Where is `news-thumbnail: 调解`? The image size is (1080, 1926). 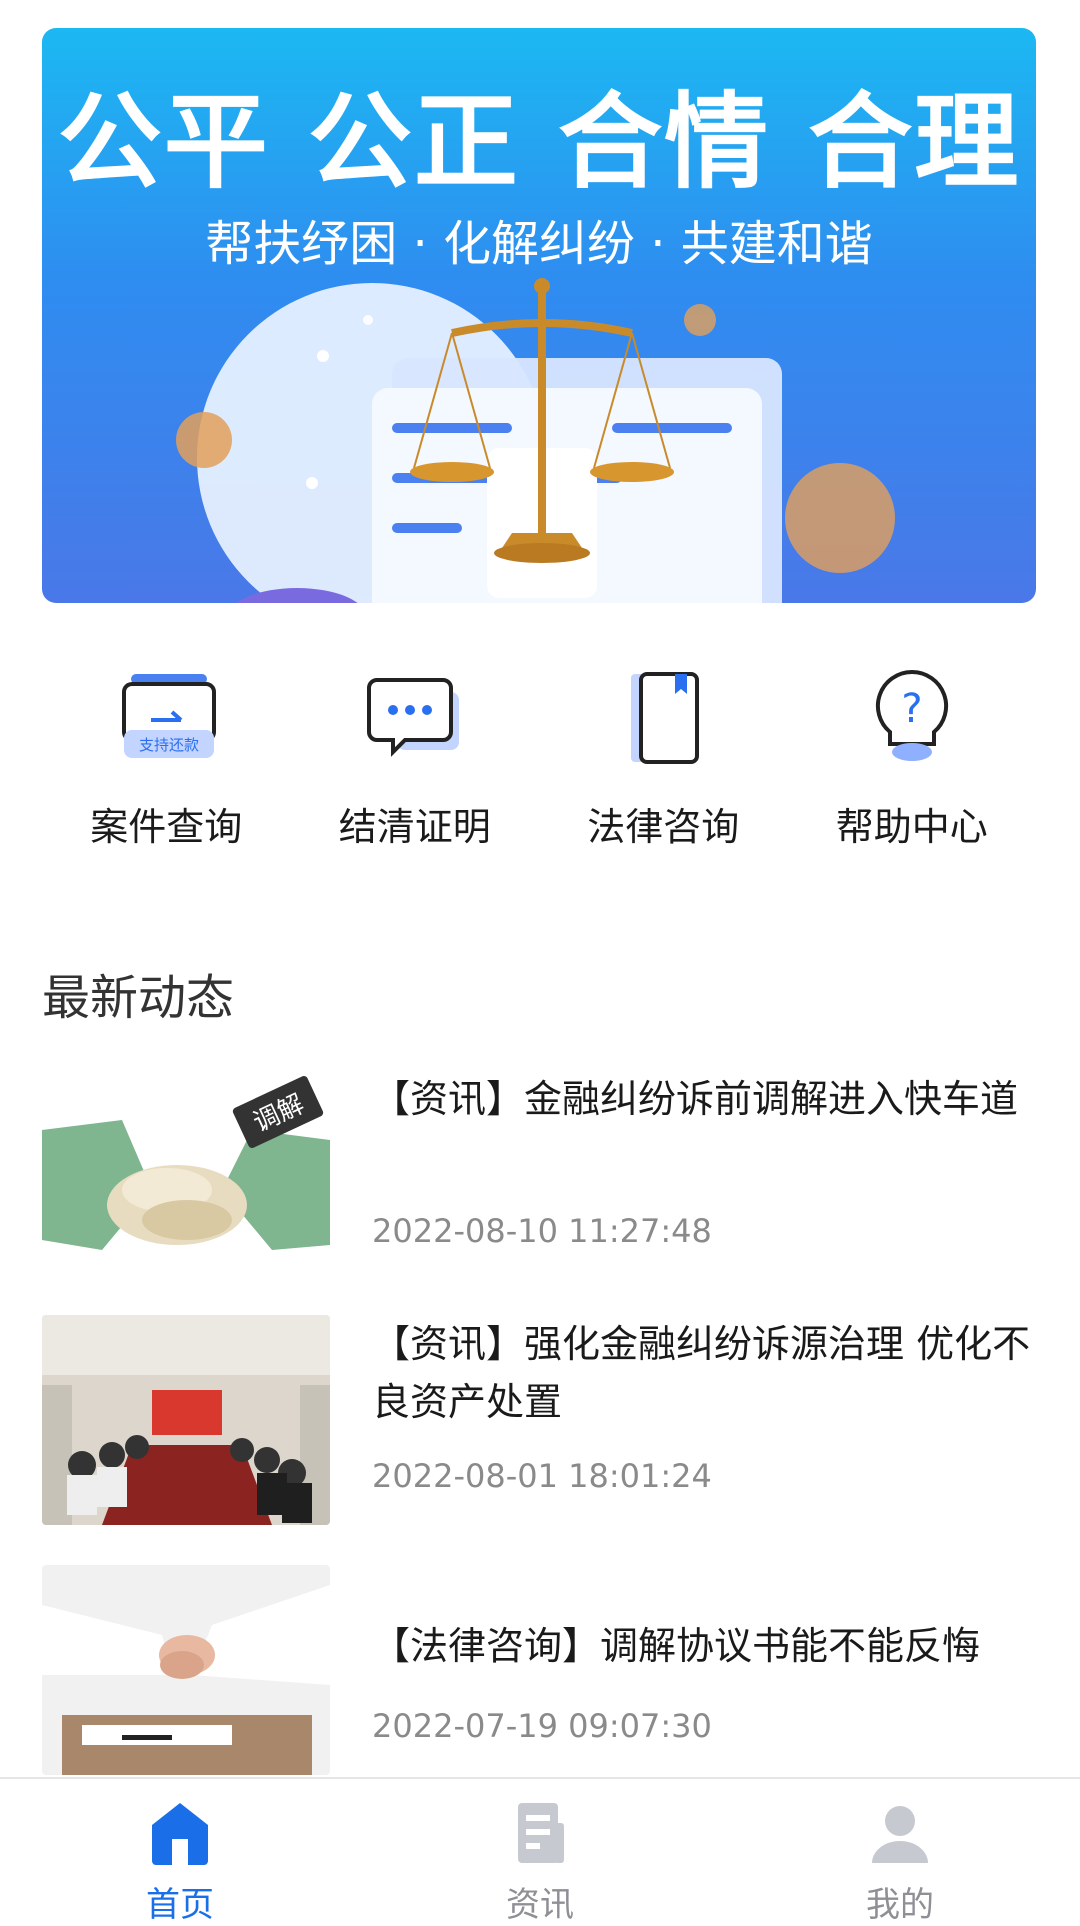
news-thumbnail: 调解 is located at coordinates (186, 1175).